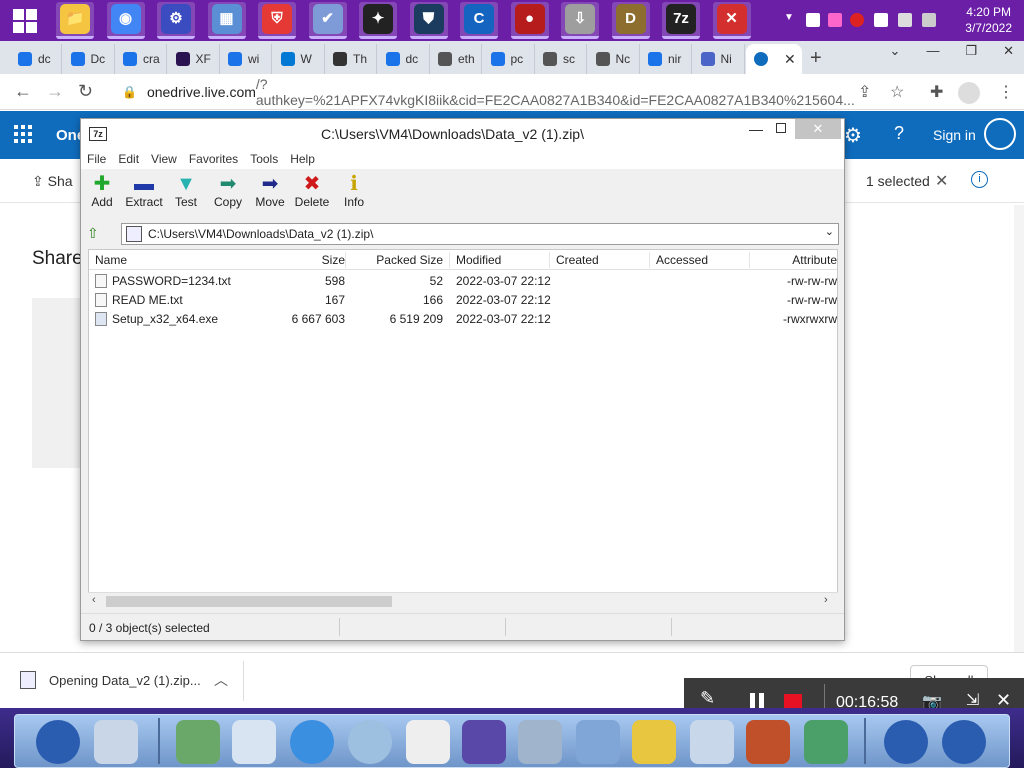 Image resolution: width=1024 pixels, height=768 pixels. What do you see at coordinates (213, 159) in the screenshot?
I see `menu-favorites: Favorites` at bounding box center [213, 159].